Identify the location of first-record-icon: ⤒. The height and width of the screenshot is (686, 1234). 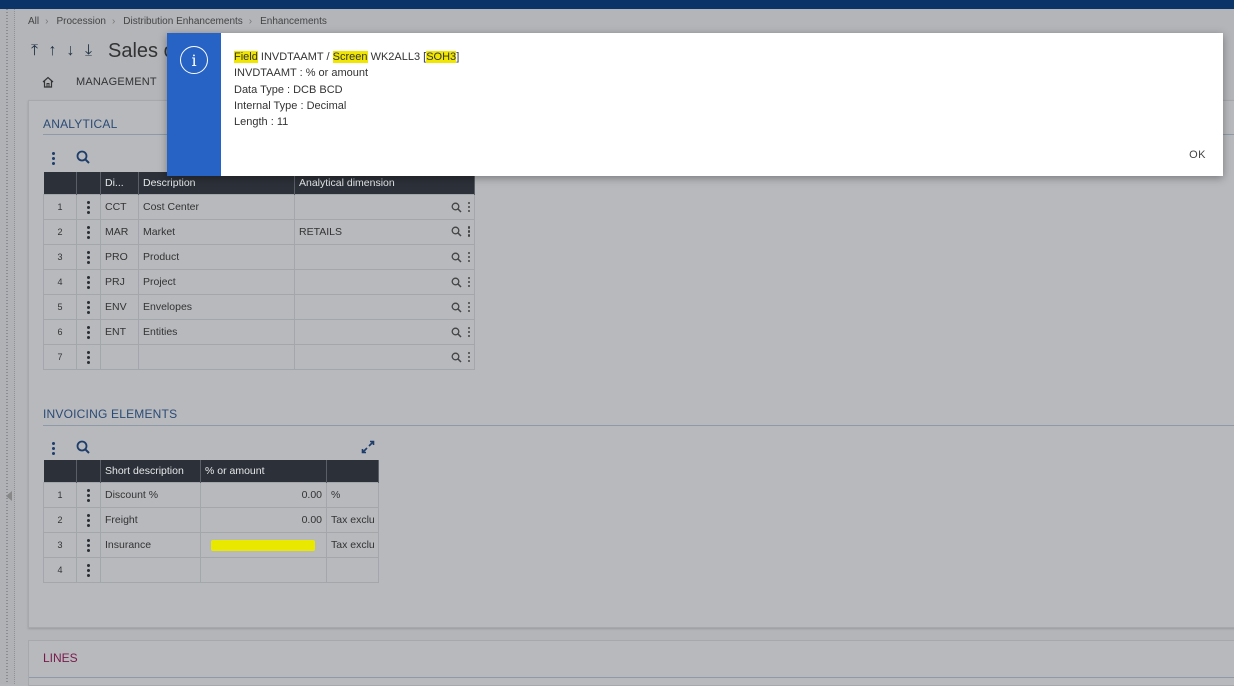
(34, 51).